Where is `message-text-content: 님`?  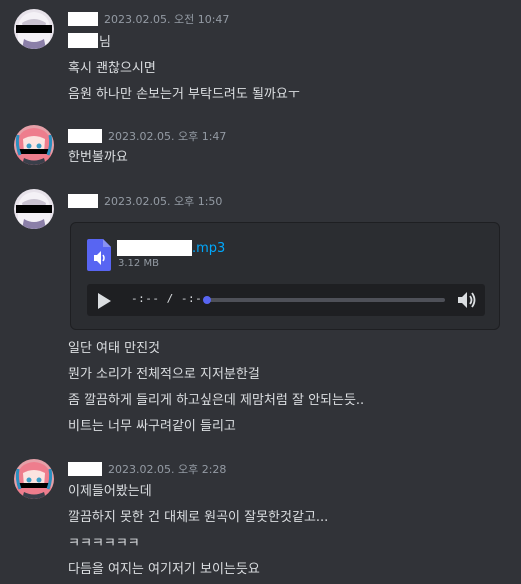 message-text-content: 님 is located at coordinates (105, 42).